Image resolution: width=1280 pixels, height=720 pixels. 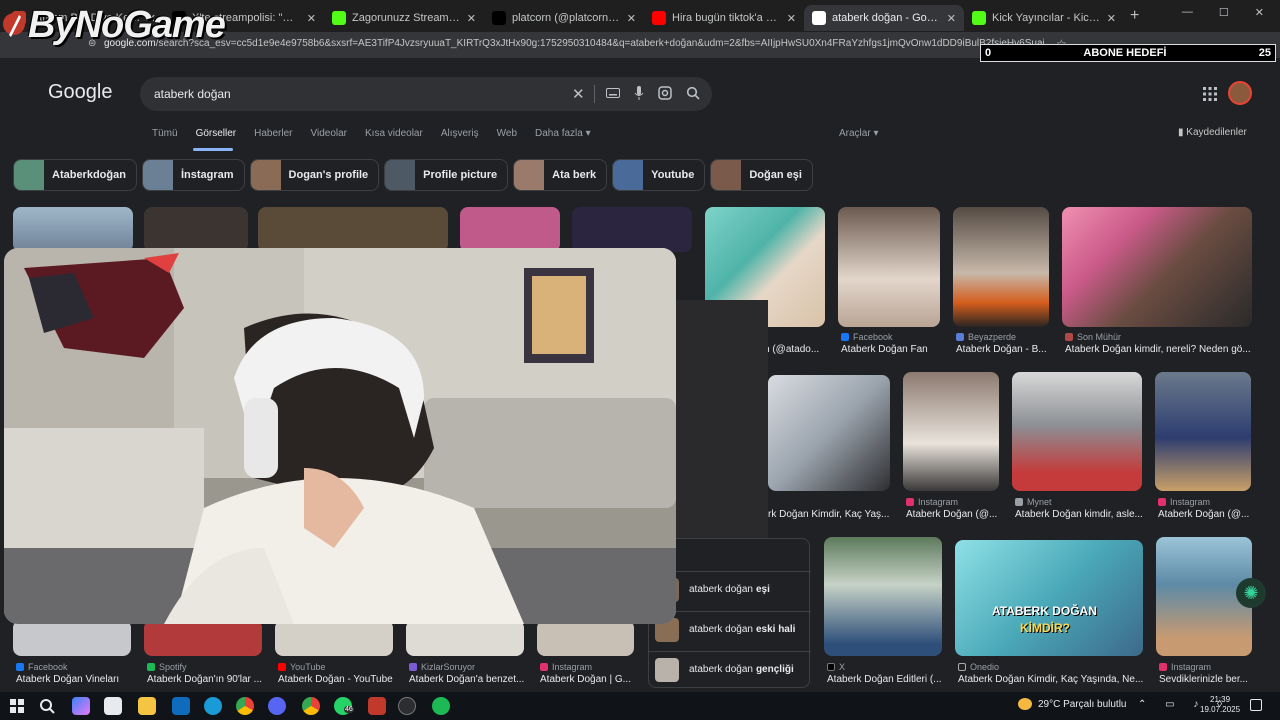 What do you see at coordinates (1259, 12) in the screenshot?
I see `close-window-icon: ✕` at bounding box center [1259, 12].